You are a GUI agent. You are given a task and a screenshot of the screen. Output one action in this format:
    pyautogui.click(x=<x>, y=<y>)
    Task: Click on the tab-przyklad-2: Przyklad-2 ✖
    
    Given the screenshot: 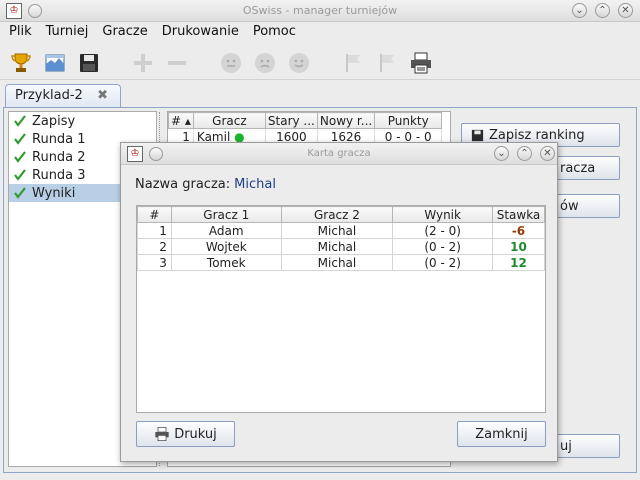 What is the action you would take?
    pyautogui.click(x=63, y=96)
    